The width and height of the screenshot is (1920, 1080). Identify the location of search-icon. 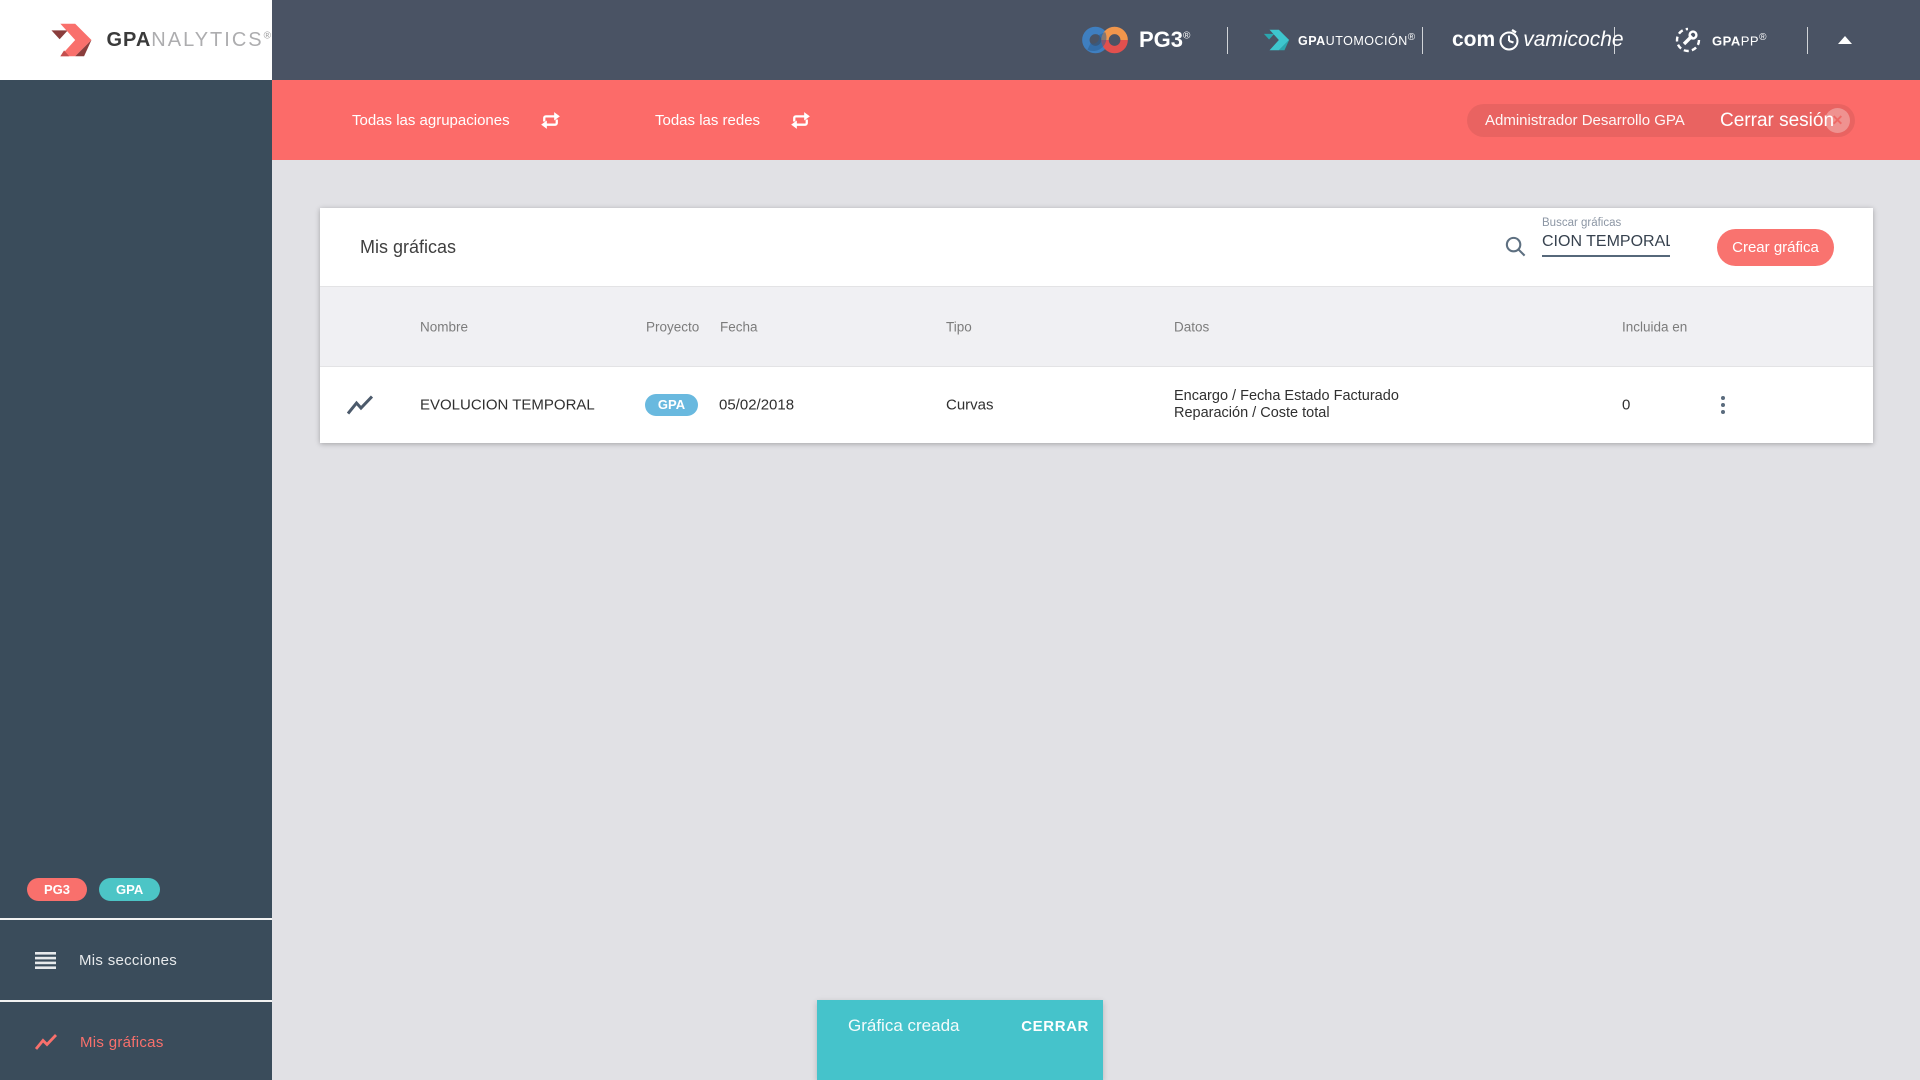
(1515, 246).